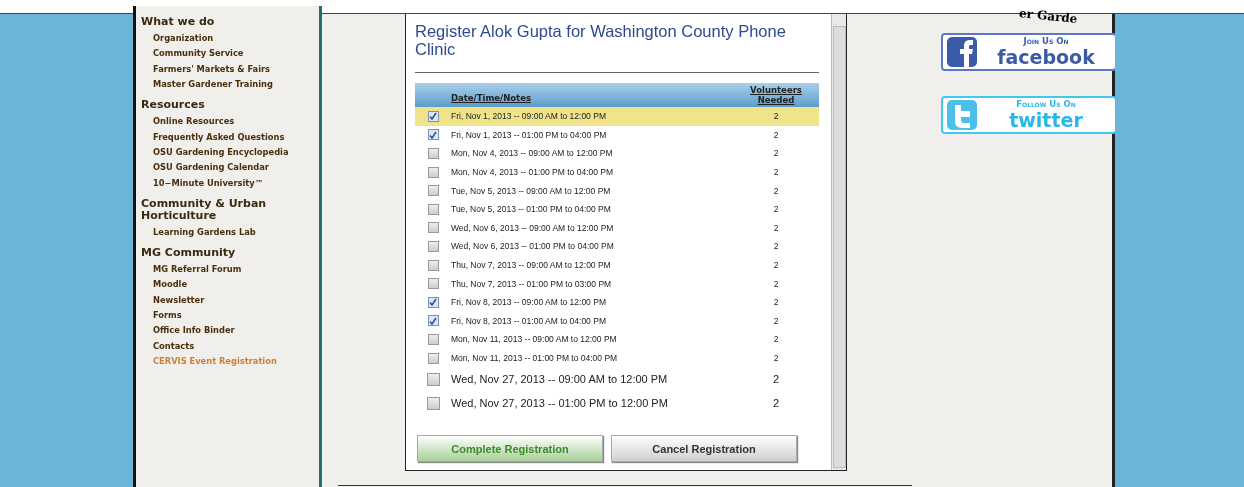 Image resolution: width=1244 pixels, height=487 pixels. I want to click on slot-row: Wed, Nov 6, 2013 -- 09:00 AM to 12:00 PM 2, so click(617, 228).